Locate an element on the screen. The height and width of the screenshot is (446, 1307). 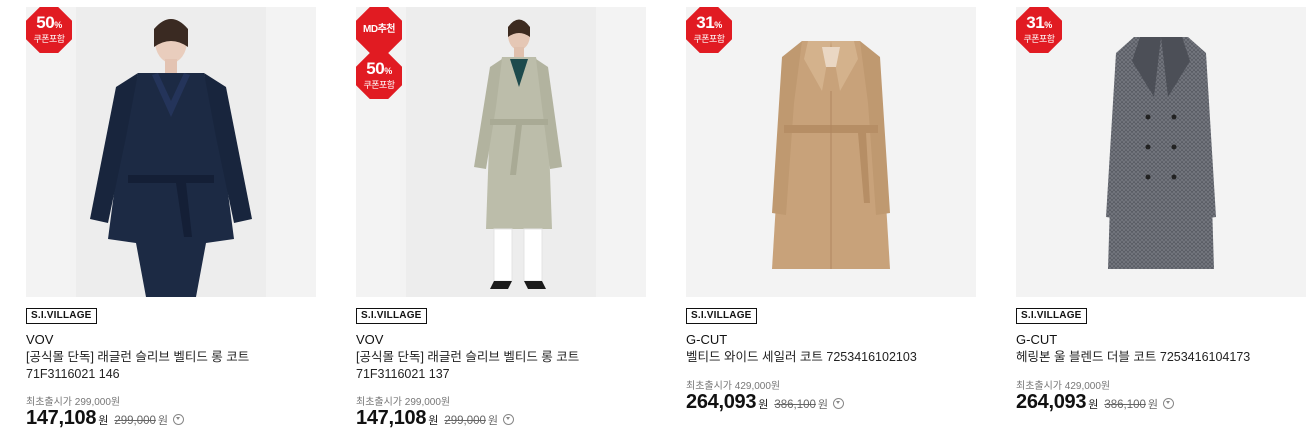
product-name: [공식몰 단독] 래글런 슬리브 벨티드 롱 코트 71F3116021 146 is located at coordinates (172, 366).